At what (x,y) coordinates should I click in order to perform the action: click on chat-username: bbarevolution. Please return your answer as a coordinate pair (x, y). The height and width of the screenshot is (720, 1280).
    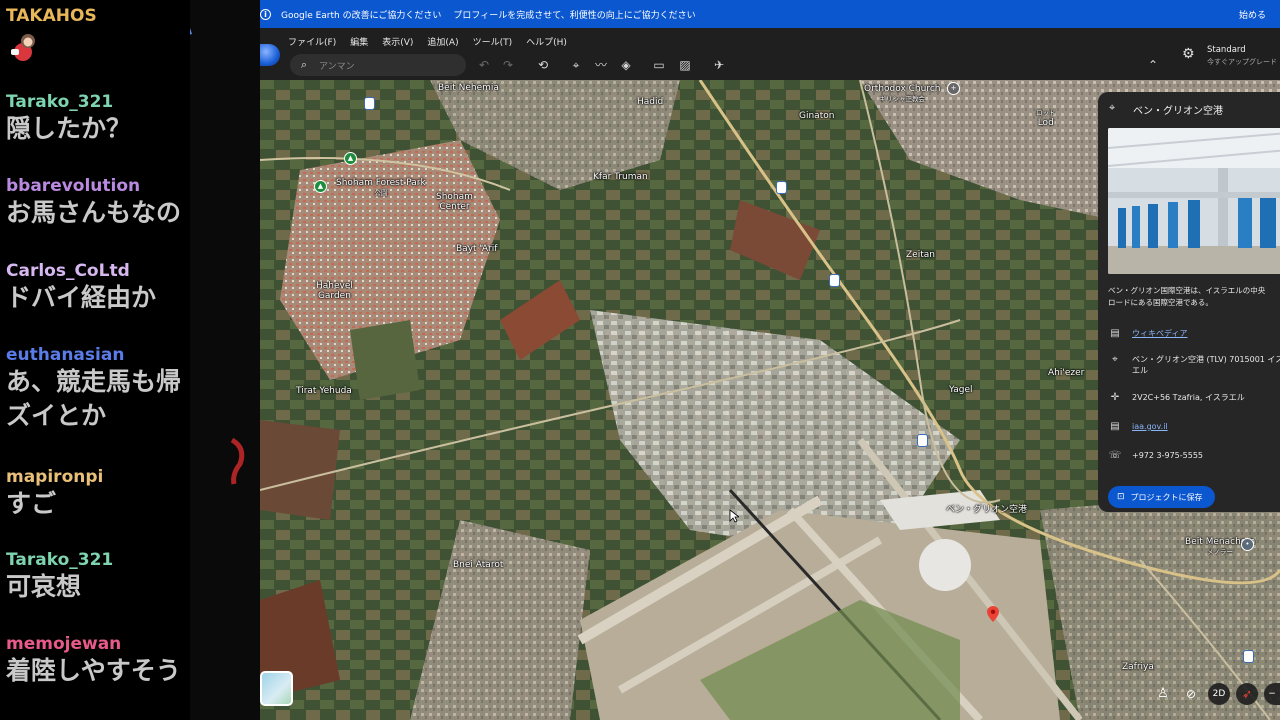
    Looking at the image, I should click on (73, 186).